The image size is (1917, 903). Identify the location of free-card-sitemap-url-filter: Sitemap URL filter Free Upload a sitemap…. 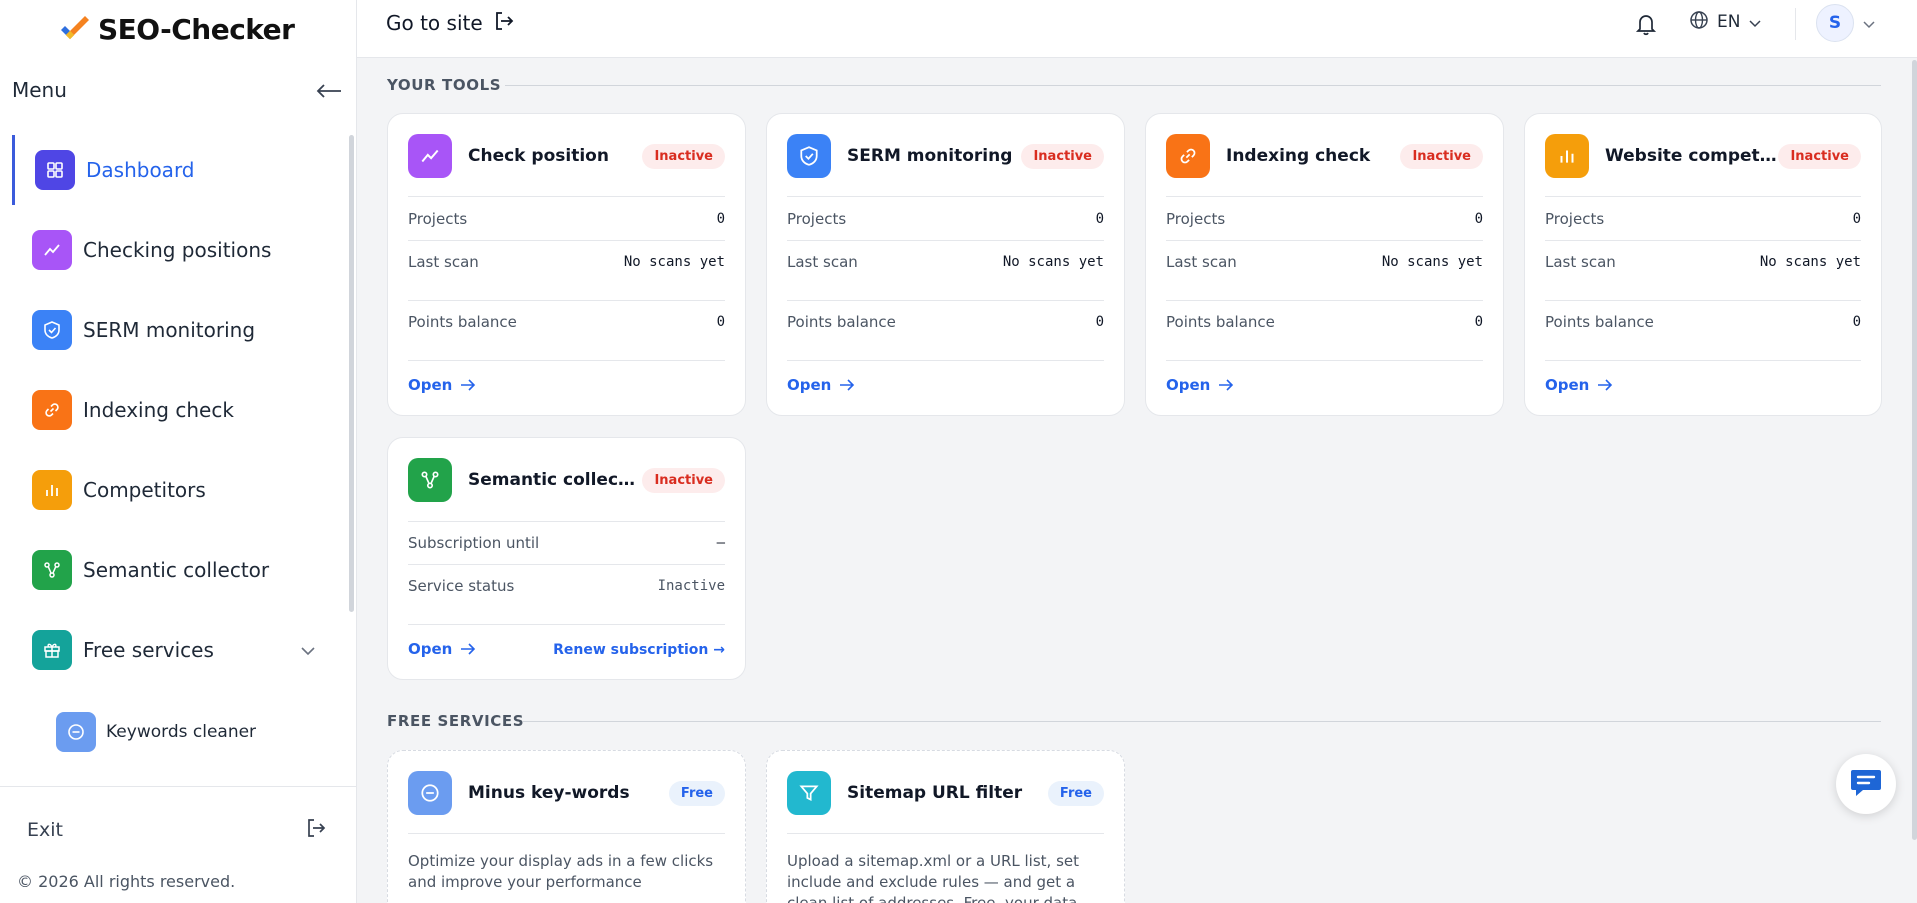
(945, 826).